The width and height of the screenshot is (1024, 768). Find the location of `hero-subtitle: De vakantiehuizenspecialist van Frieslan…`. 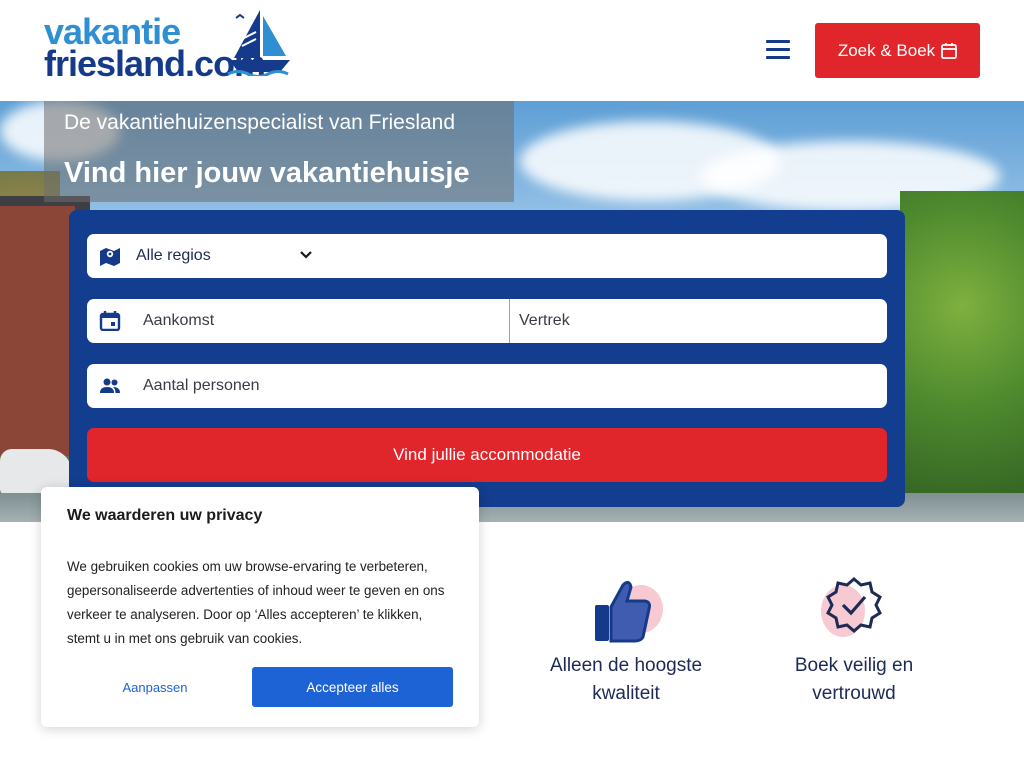

hero-subtitle: De vakantiehuizenspecialist van Frieslan… is located at coordinates (260, 122).